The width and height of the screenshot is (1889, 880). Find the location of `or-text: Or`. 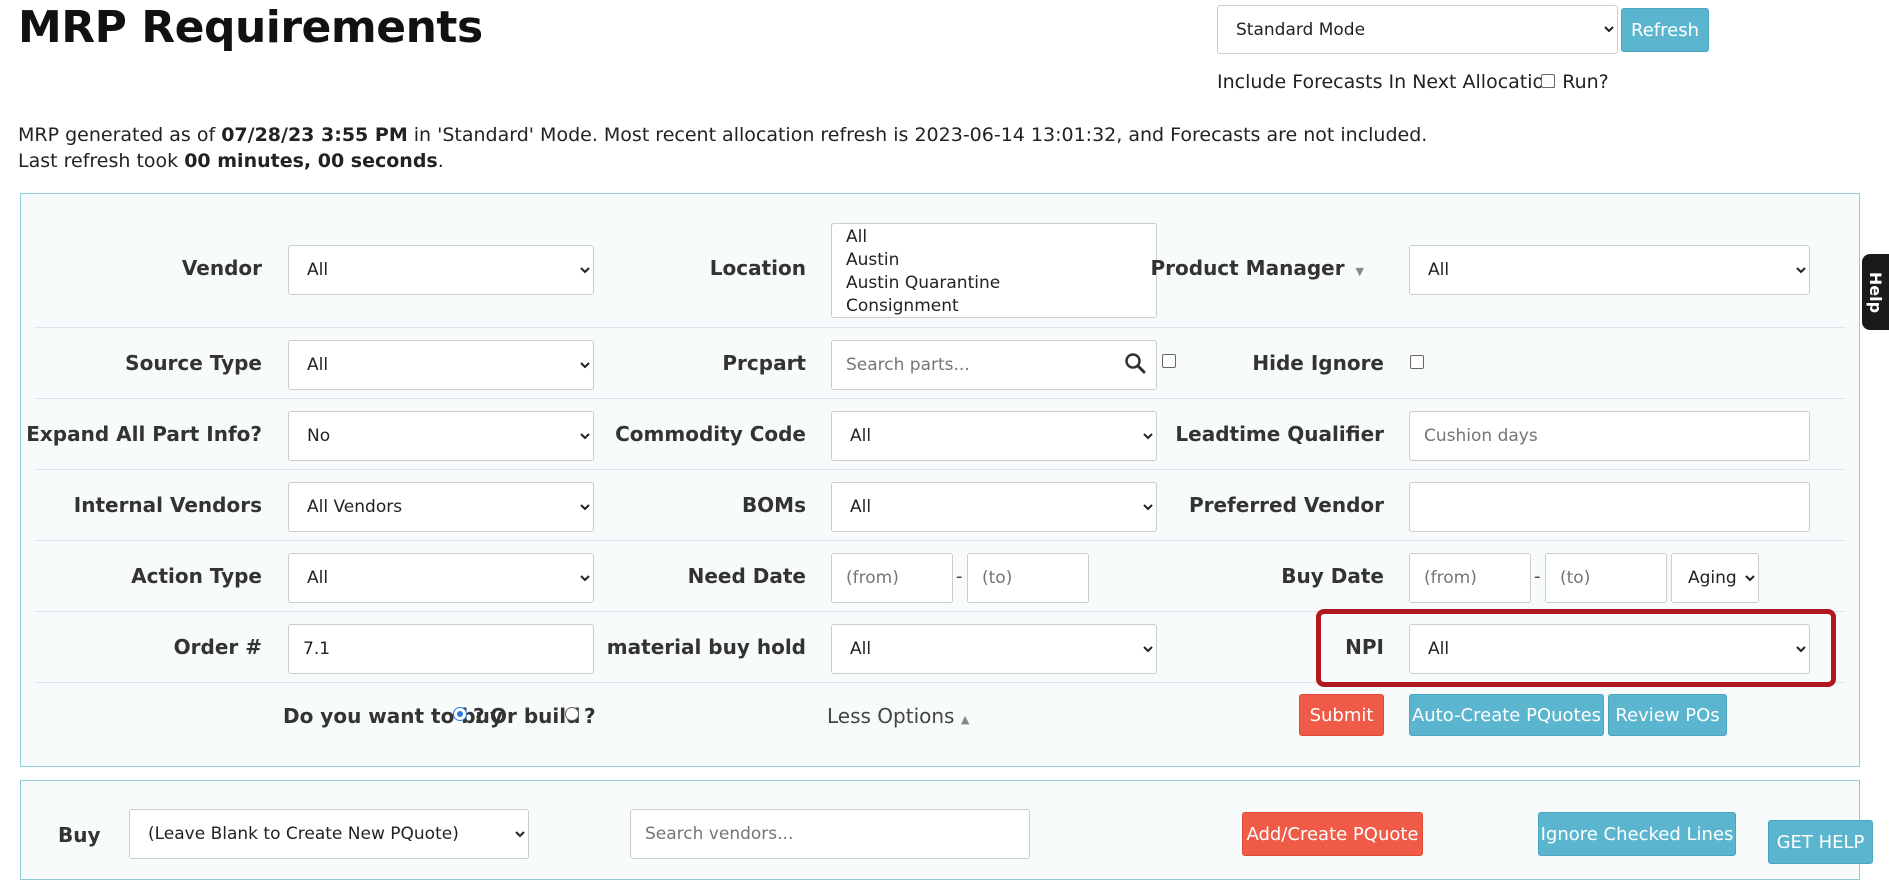

or-text: Or is located at coordinates (507, 716).